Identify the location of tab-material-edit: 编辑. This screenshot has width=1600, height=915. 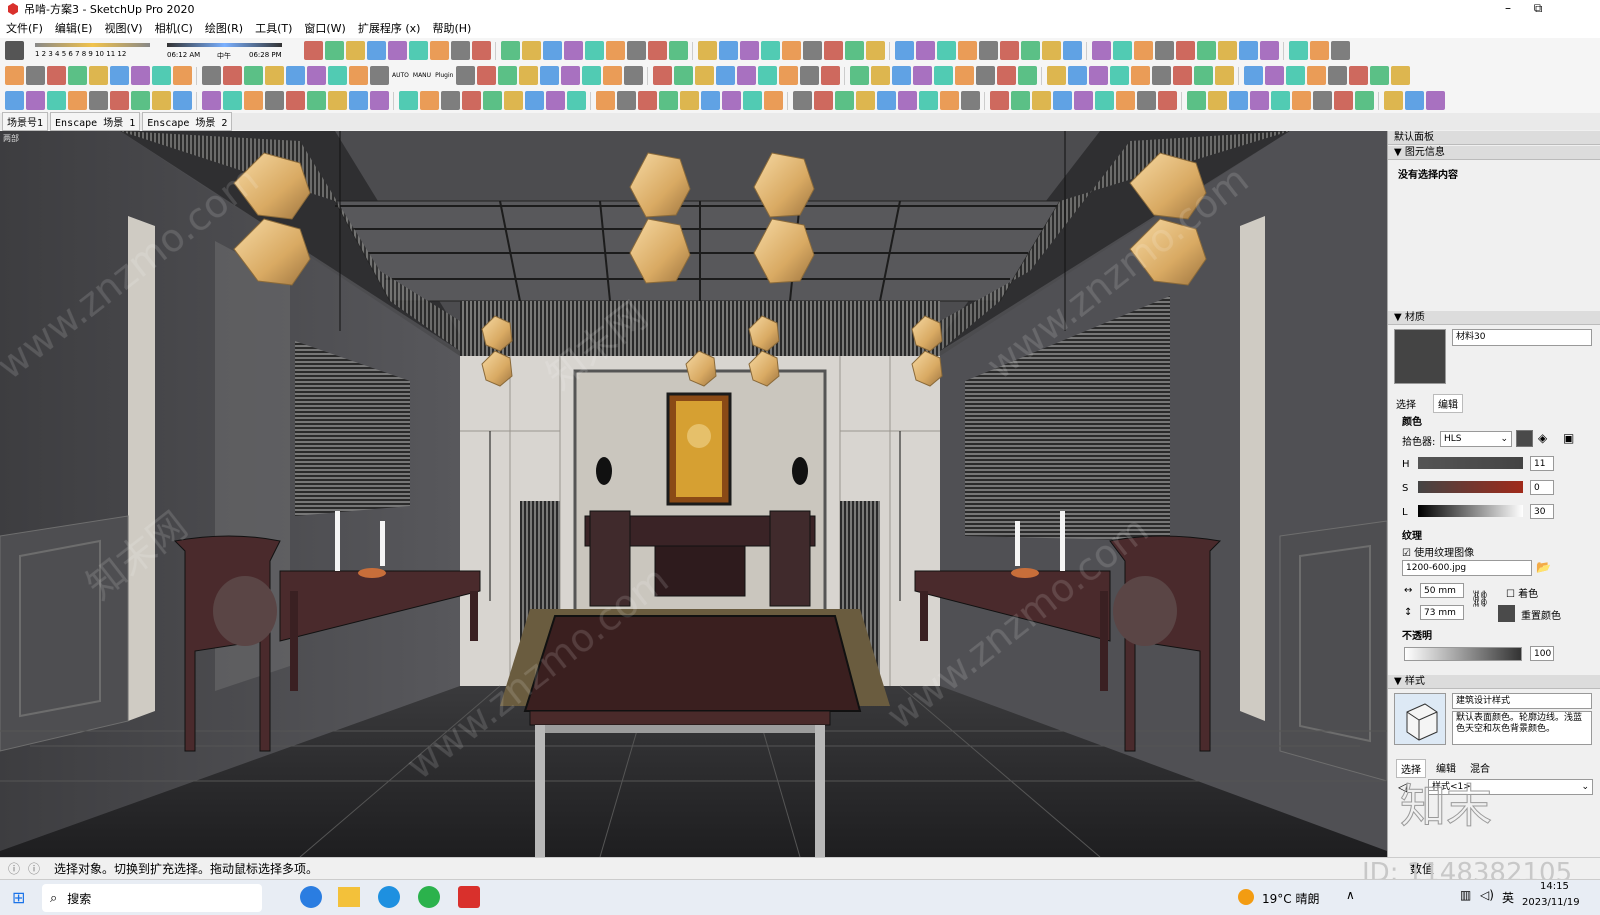
(1448, 403).